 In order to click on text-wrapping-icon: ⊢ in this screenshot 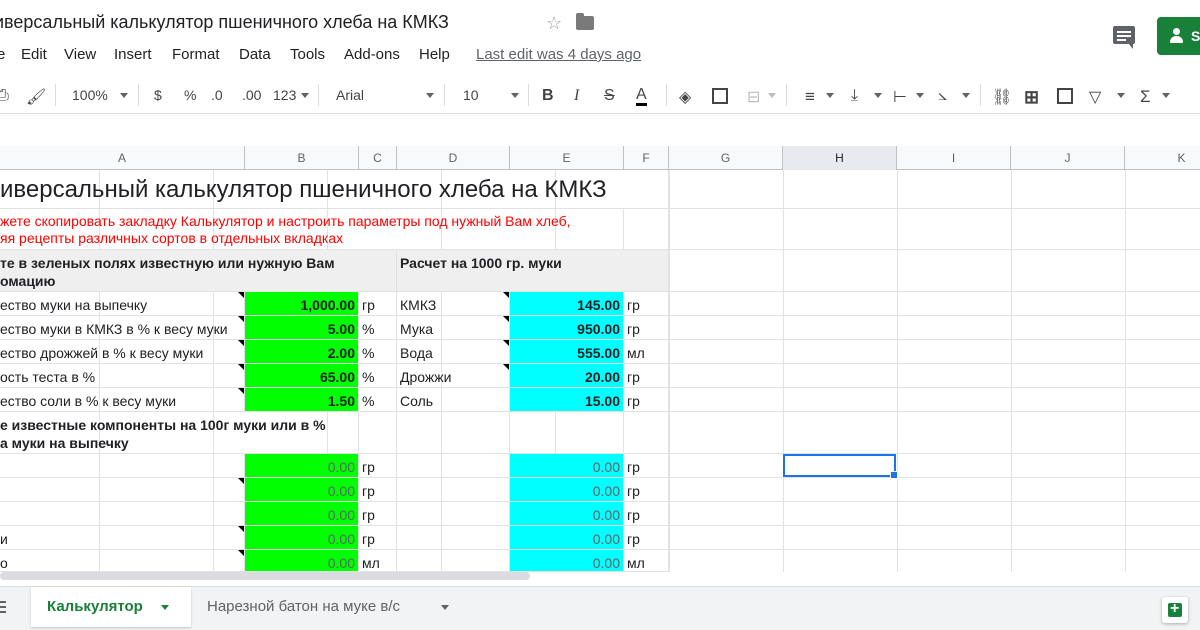, I will do `click(900, 97)`.